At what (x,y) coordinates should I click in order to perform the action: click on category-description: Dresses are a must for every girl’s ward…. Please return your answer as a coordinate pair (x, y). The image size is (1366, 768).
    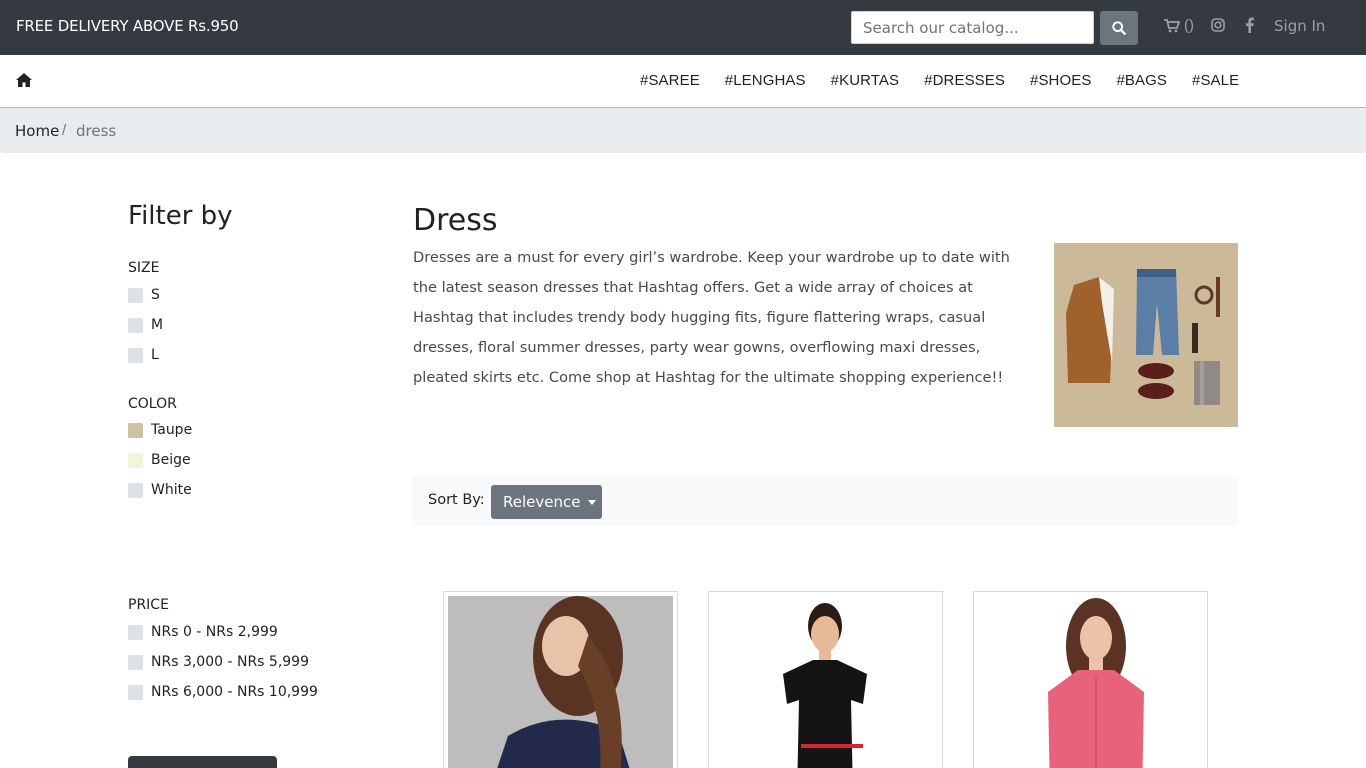
    Looking at the image, I should click on (711, 317).